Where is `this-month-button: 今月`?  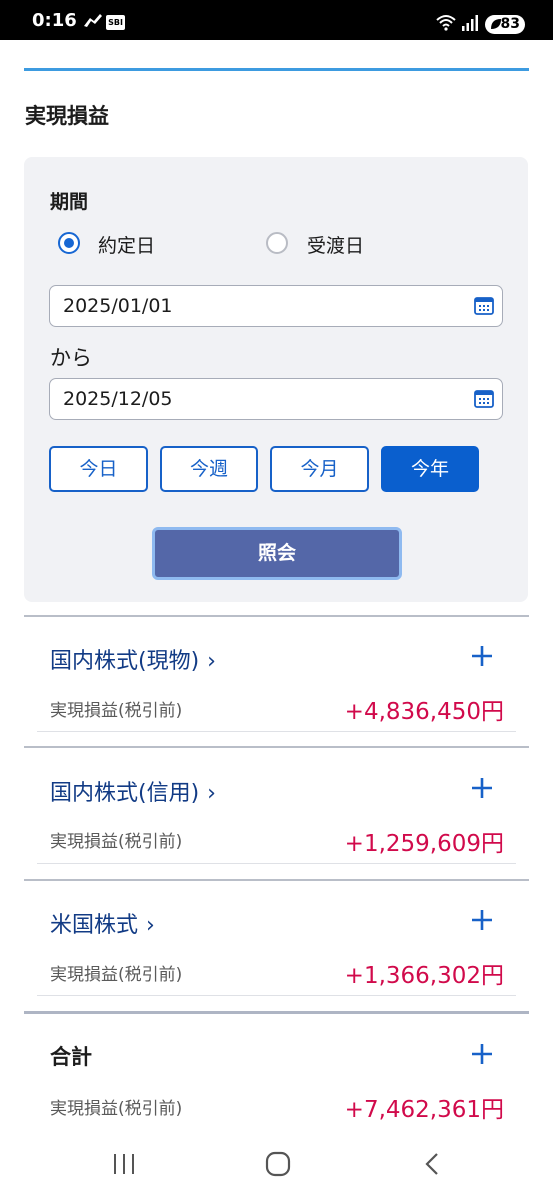 this-month-button: 今月 is located at coordinates (319, 469).